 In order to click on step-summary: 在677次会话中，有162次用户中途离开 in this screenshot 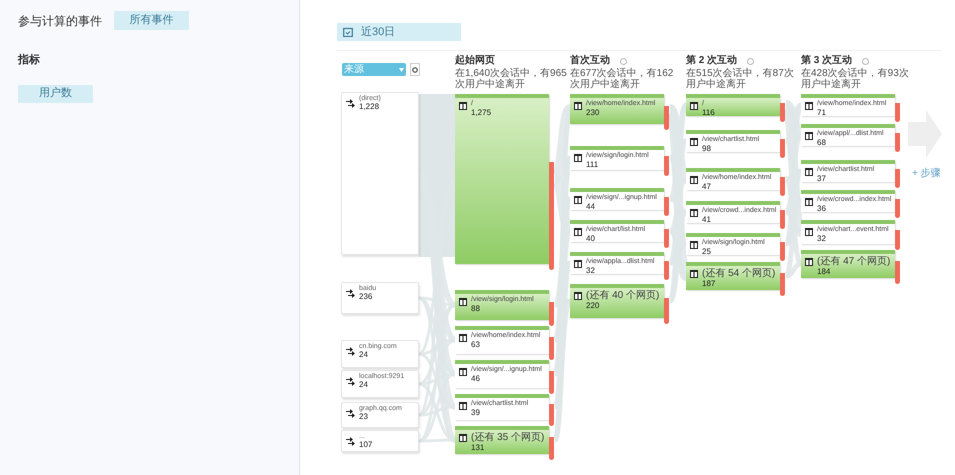, I will do `click(622, 79)`.